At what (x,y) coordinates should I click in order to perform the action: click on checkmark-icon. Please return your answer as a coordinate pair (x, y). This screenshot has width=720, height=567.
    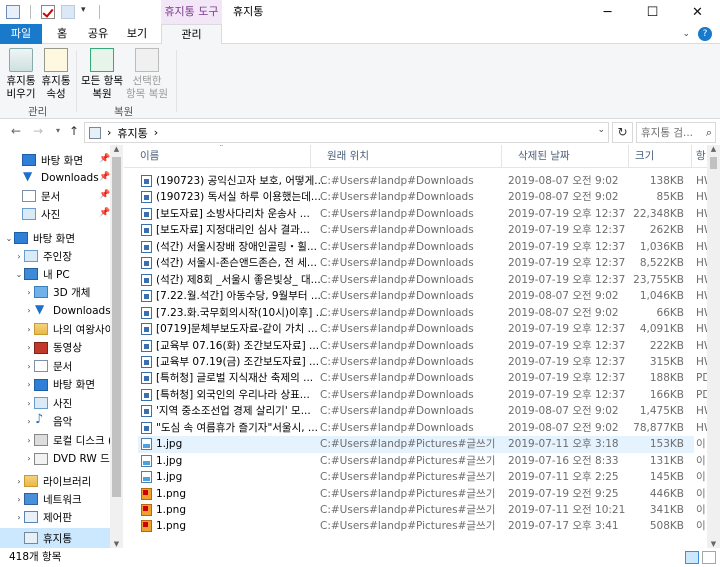
    Looking at the image, I should click on (48, 12).